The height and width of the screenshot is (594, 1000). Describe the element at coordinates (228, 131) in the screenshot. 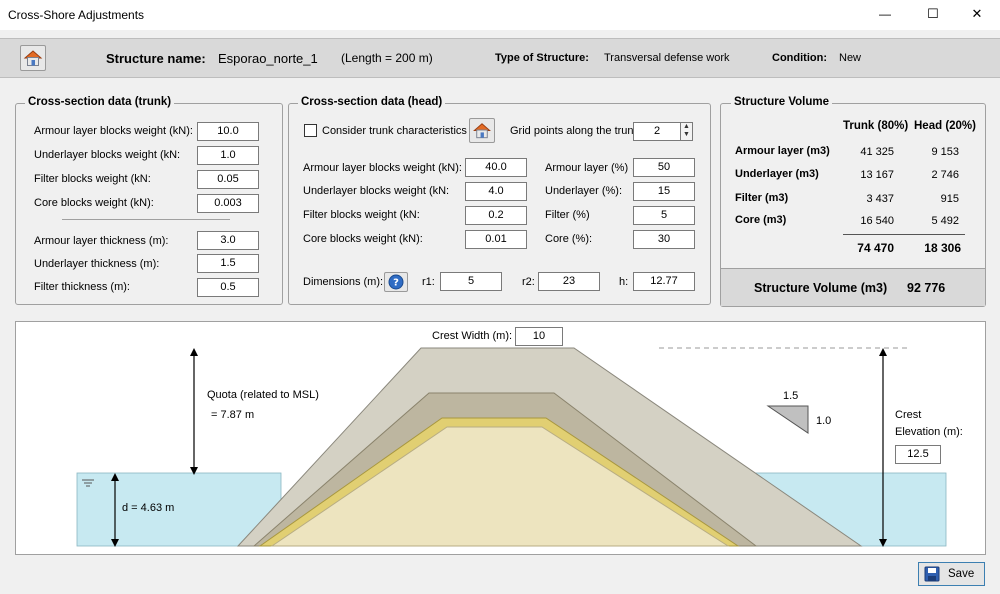

I see `trunk-armour-weight-input: 10.0` at that location.